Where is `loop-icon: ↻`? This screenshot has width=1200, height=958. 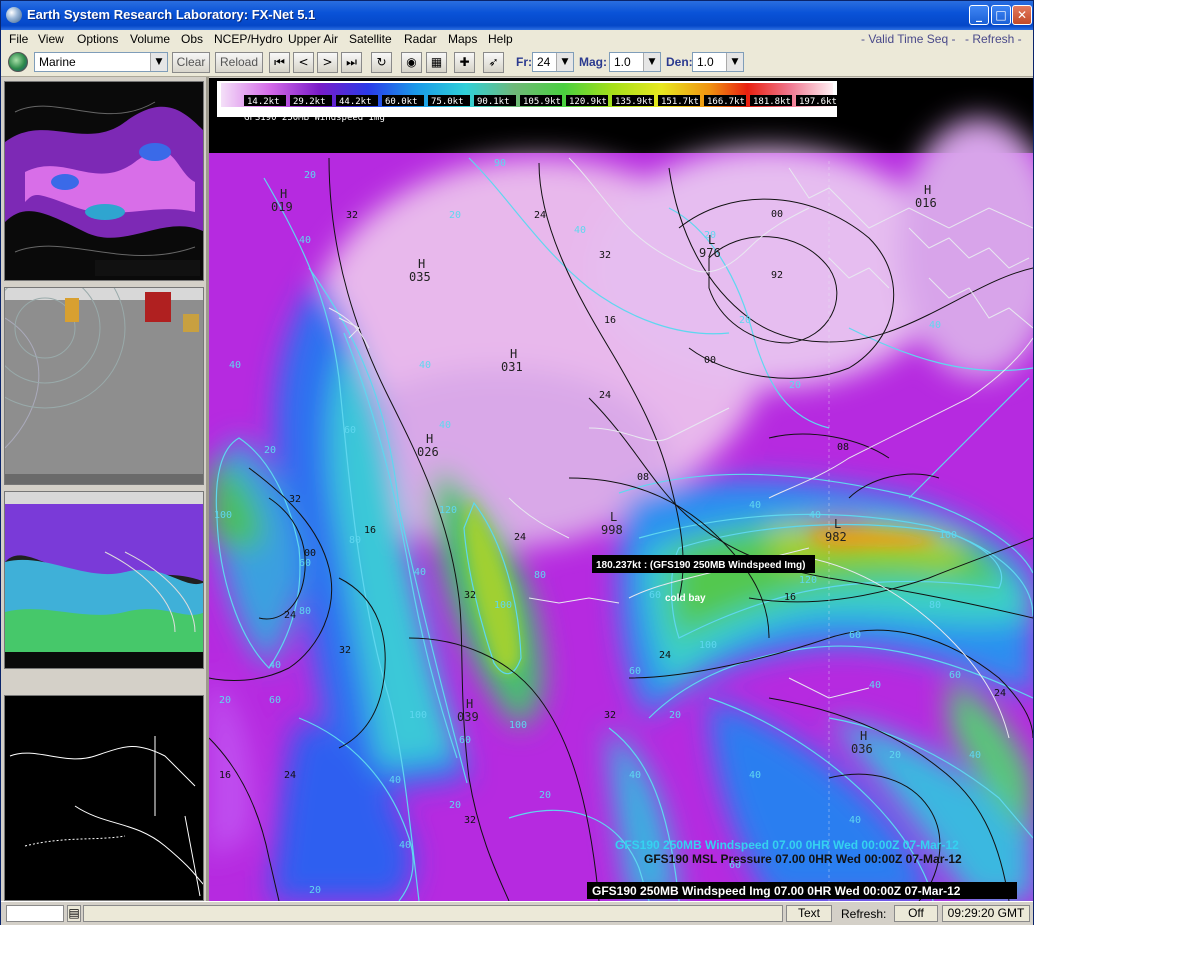
loop-icon: ↻ is located at coordinates (381, 62).